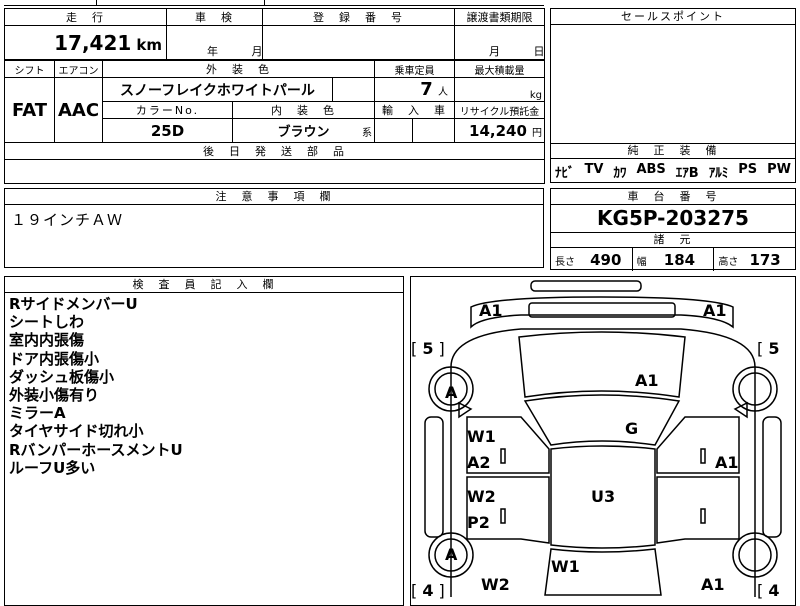 The width and height of the screenshot is (800, 606). What do you see at coordinates (602, 364) in the screenshot?
I see `hood-panel` at bounding box center [602, 364].